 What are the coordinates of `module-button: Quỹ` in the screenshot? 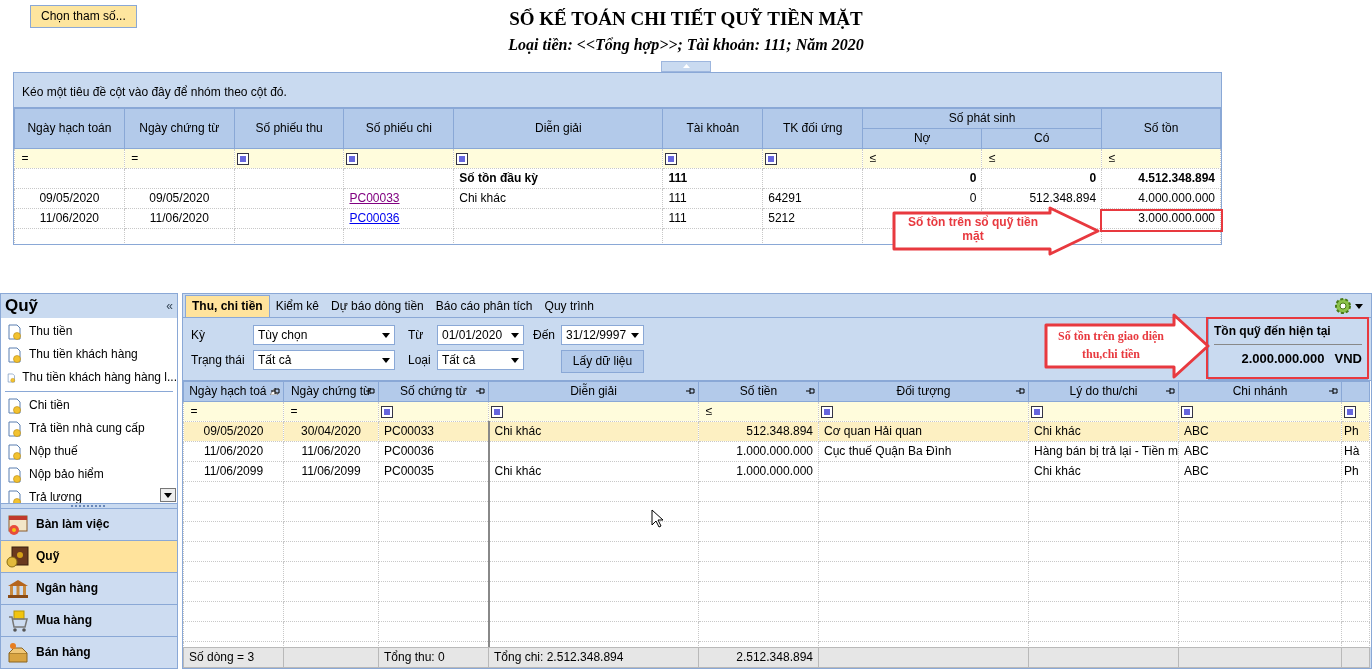 It's located at (89, 556).